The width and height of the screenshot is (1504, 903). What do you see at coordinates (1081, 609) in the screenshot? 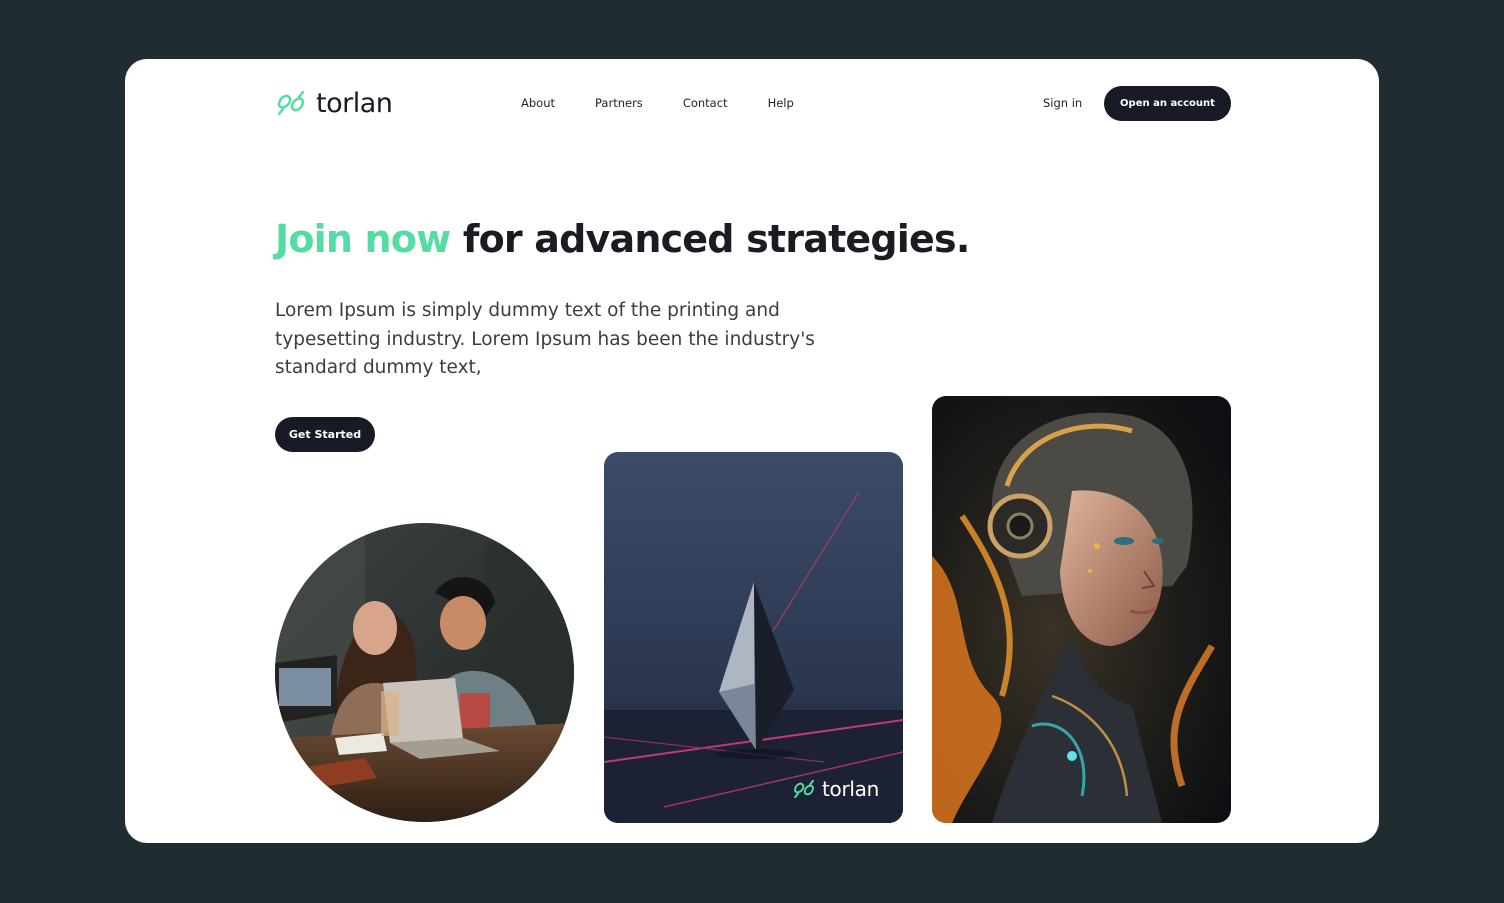
I see `cyborg-woman-artwork` at bounding box center [1081, 609].